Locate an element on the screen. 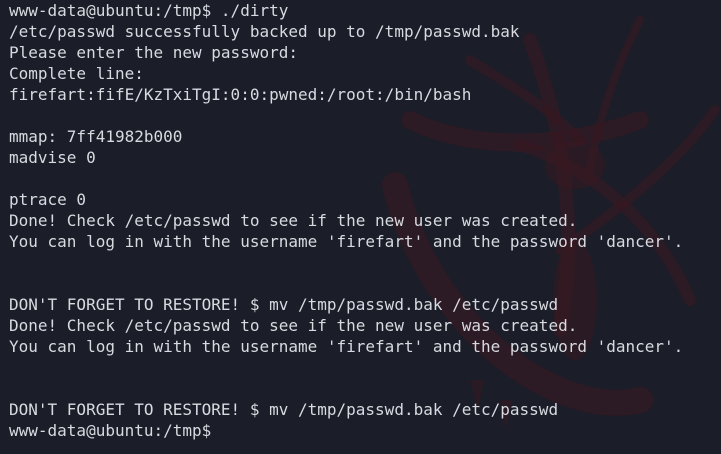 The width and height of the screenshot is (721, 454). output-line: Please enter the new password: is located at coordinates (153, 52).